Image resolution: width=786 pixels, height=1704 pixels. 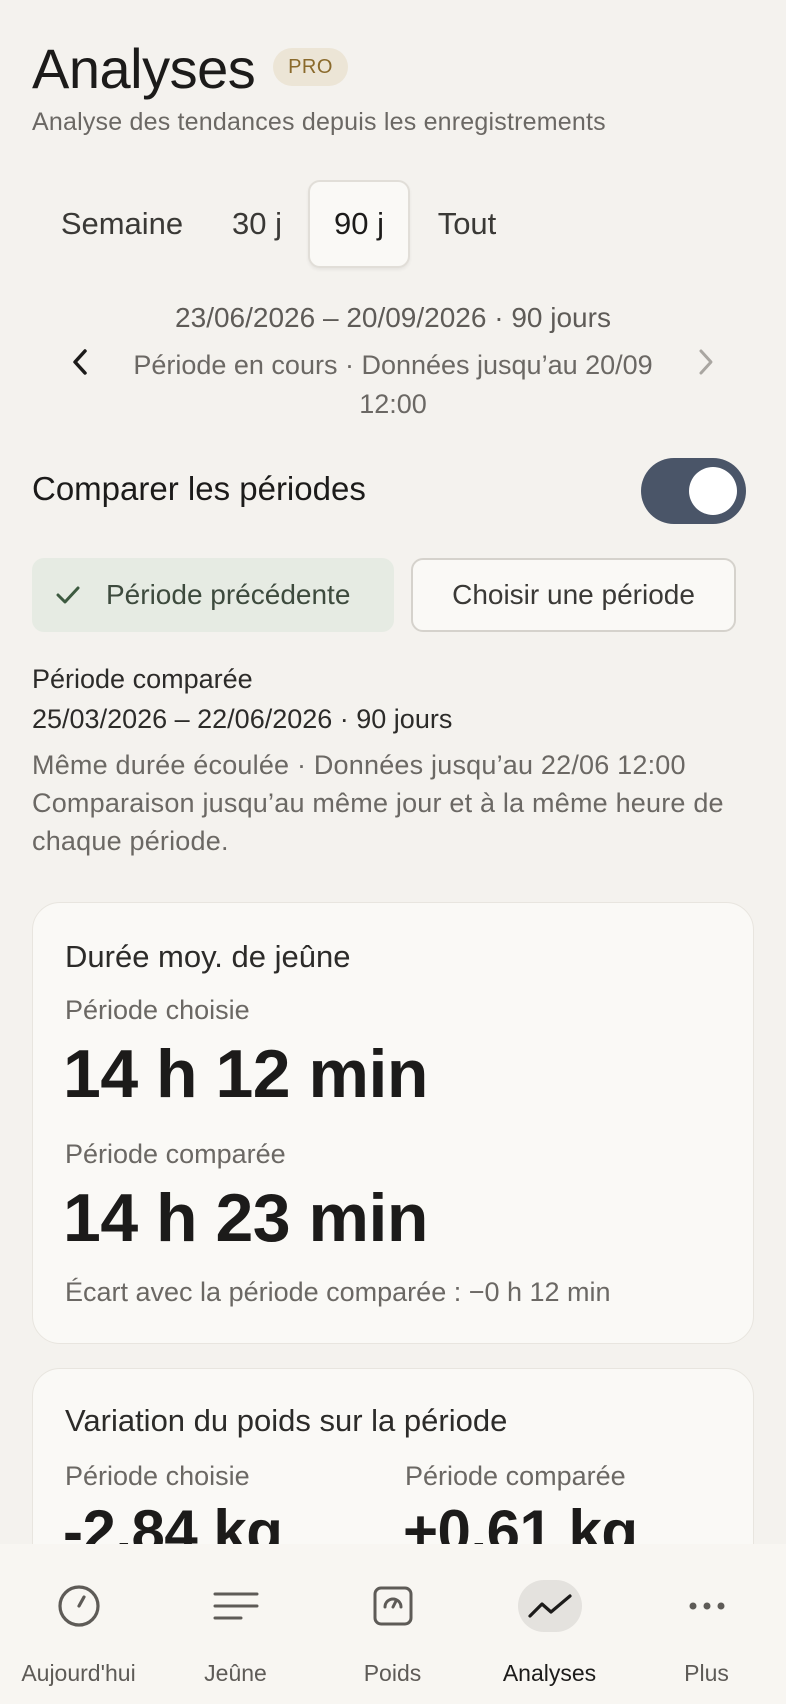 I want to click on chevron-right-icon, so click(x=706, y=362).